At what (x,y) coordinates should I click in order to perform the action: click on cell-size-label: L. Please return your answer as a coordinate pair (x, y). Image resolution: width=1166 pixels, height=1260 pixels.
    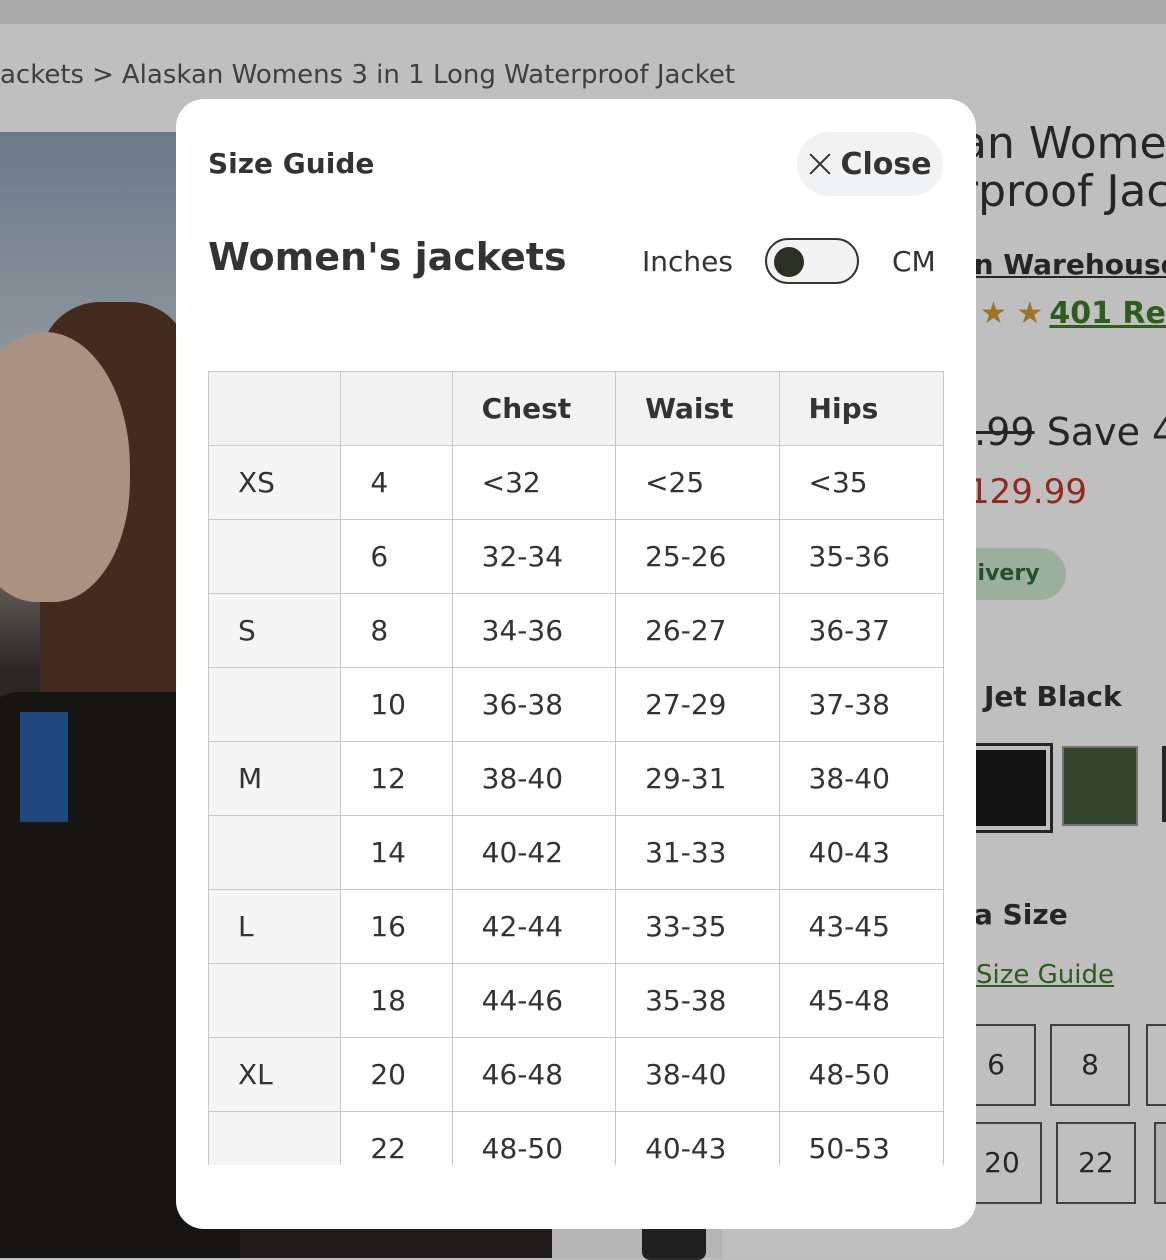
    Looking at the image, I should click on (275, 926).